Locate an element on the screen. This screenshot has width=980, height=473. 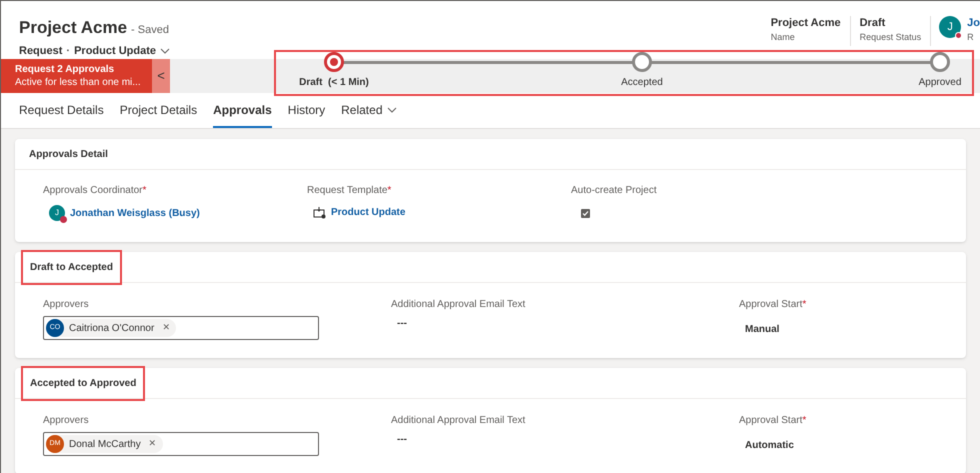
coordinator-link: Jonathan Weisglass (Busy) is located at coordinates (135, 213).